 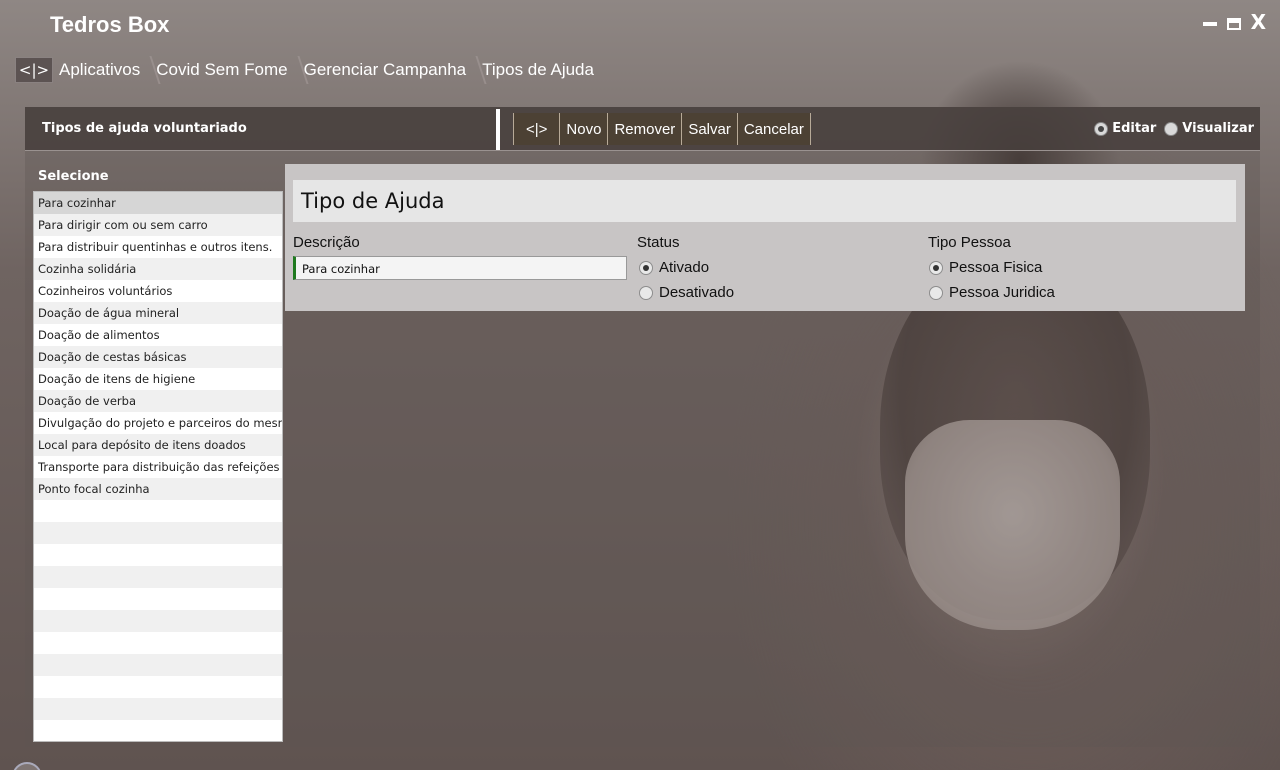 What do you see at coordinates (158, 445) in the screenshot?
I see `list-item: Local para depósito de itens doados` at bounding box center [158, 445].